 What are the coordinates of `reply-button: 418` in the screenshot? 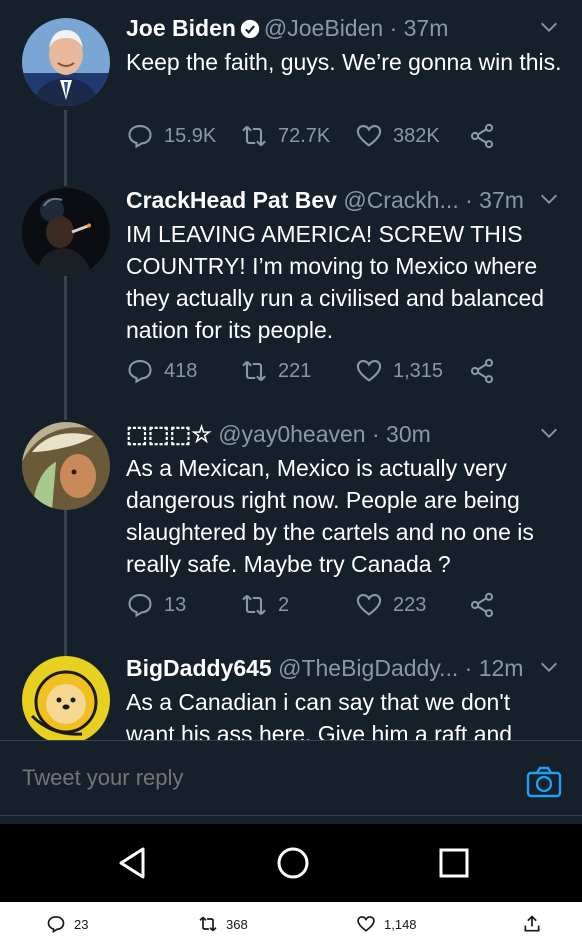 It's located at (161, 371).